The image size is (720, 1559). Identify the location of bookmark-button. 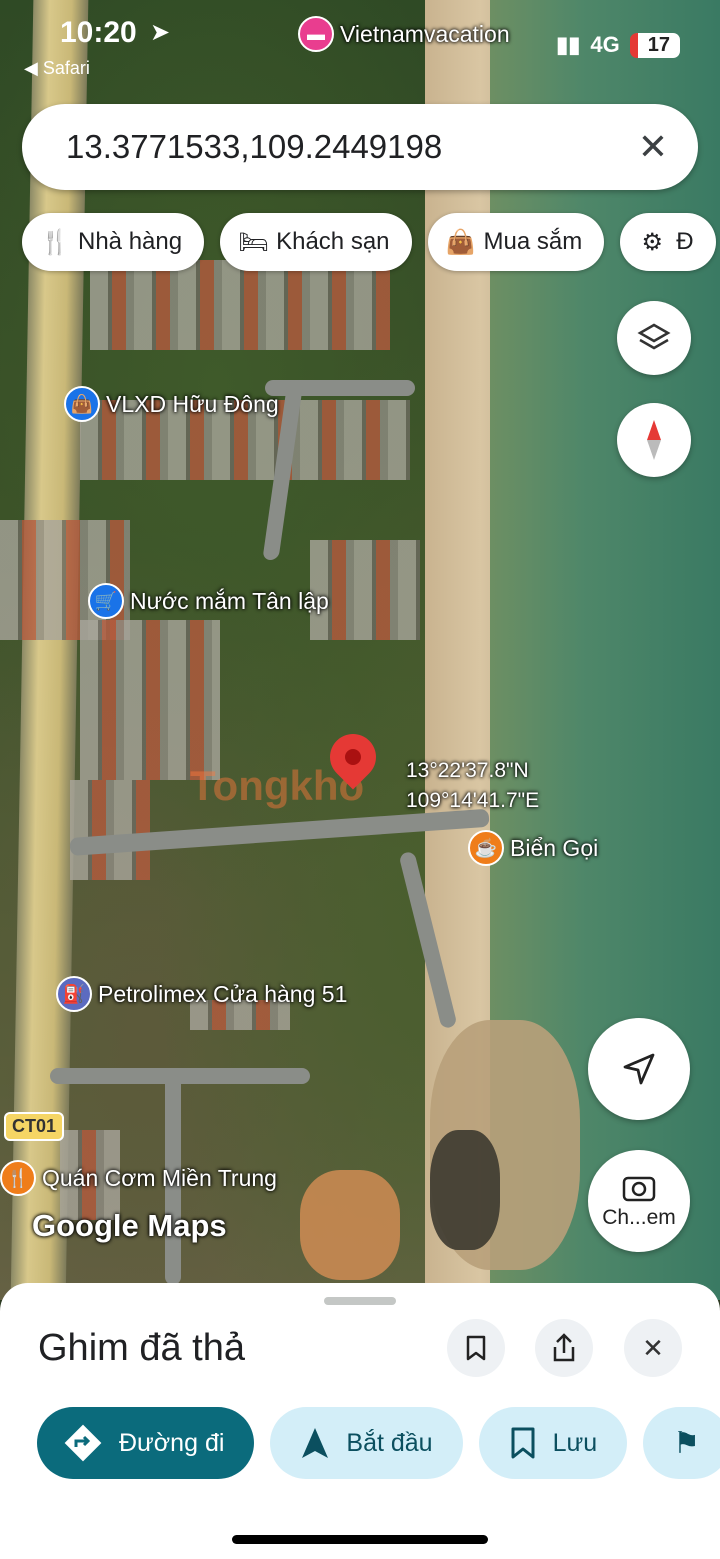
(476, 1348).